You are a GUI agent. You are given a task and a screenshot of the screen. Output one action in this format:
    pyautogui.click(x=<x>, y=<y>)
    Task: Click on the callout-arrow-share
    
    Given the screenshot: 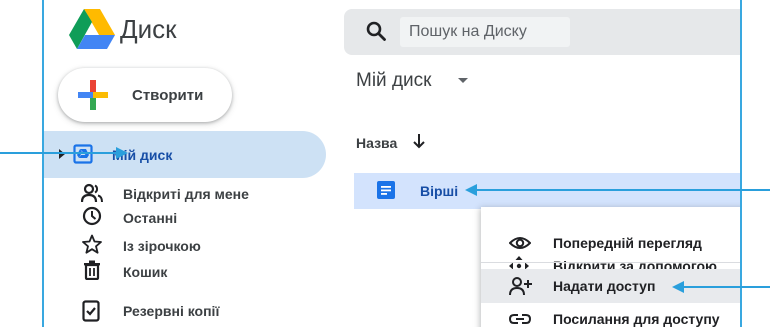 What is the action you would take?
    pyautogui.click(x=721, y=287)
    